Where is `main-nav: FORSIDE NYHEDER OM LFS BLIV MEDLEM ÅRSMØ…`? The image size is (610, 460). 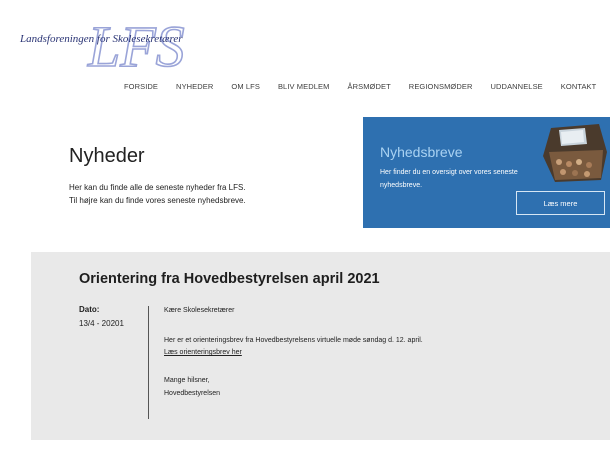 main-nav: FORSIDE NYHEDER OM LFS BLIV MEDLEM ÅRSMØ… is located at coordinates (360, 86).